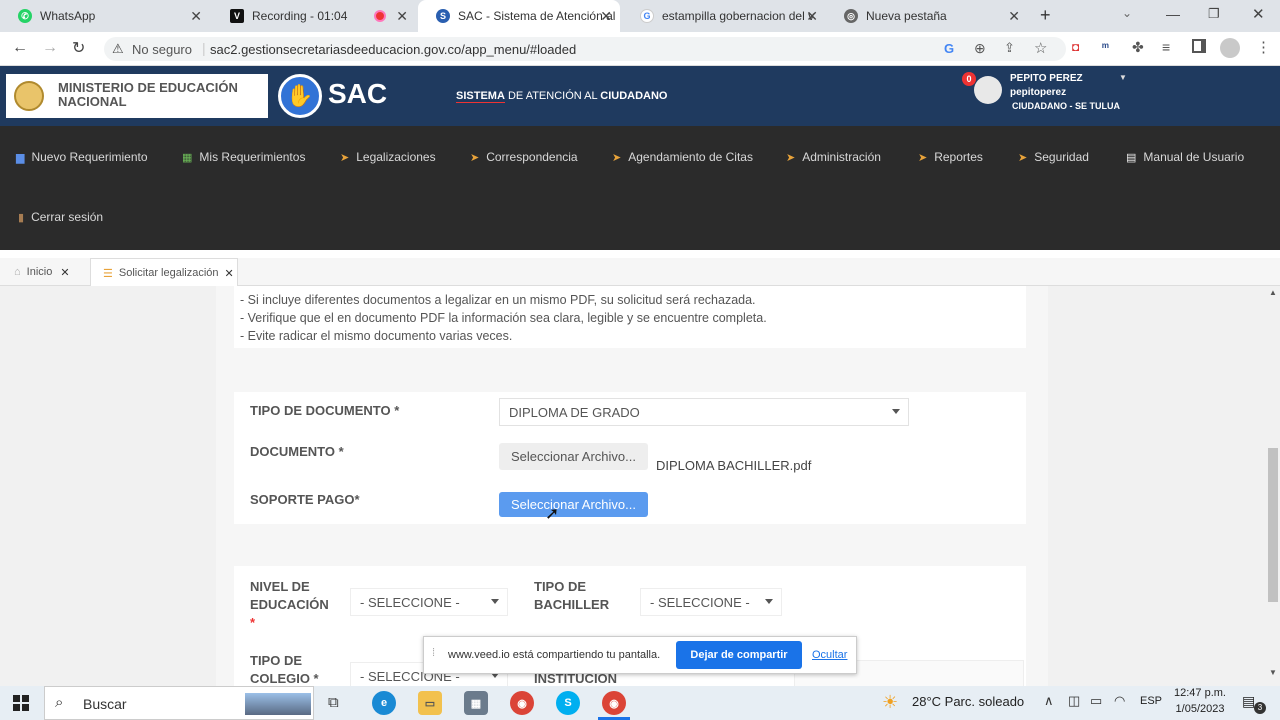 The image size is (1280, 720). What do you see at coordinates (1185, 157) in the screenshot?
I see `nav-manual-usuario: ▤ Manual de Usuario` at bounding box center [1185, 157].